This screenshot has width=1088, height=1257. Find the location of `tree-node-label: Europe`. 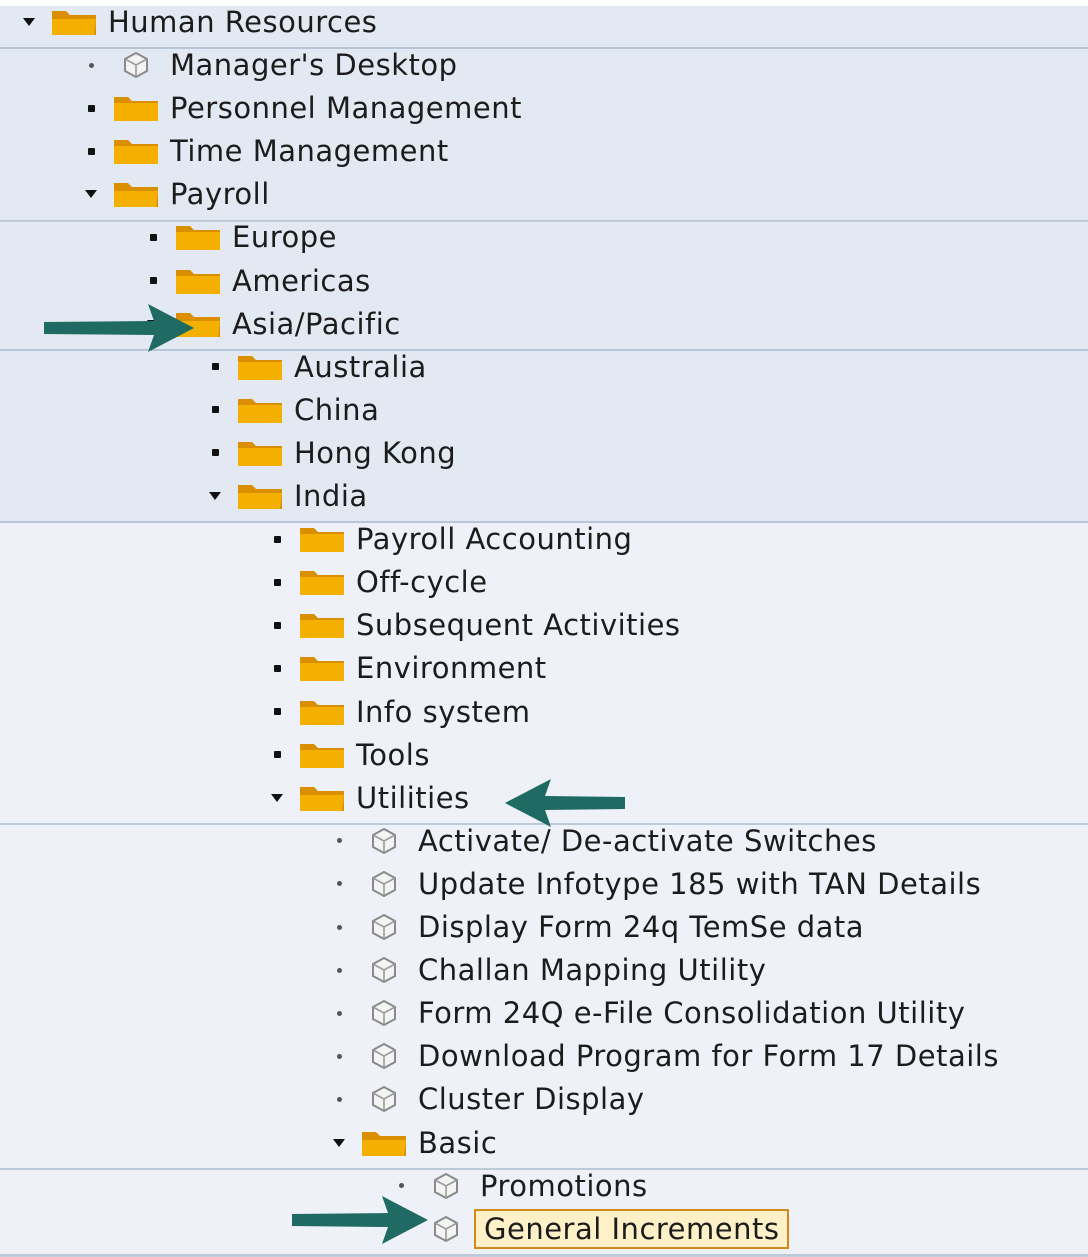

tree-node-label: Europe is located at coordinates (284, 237).